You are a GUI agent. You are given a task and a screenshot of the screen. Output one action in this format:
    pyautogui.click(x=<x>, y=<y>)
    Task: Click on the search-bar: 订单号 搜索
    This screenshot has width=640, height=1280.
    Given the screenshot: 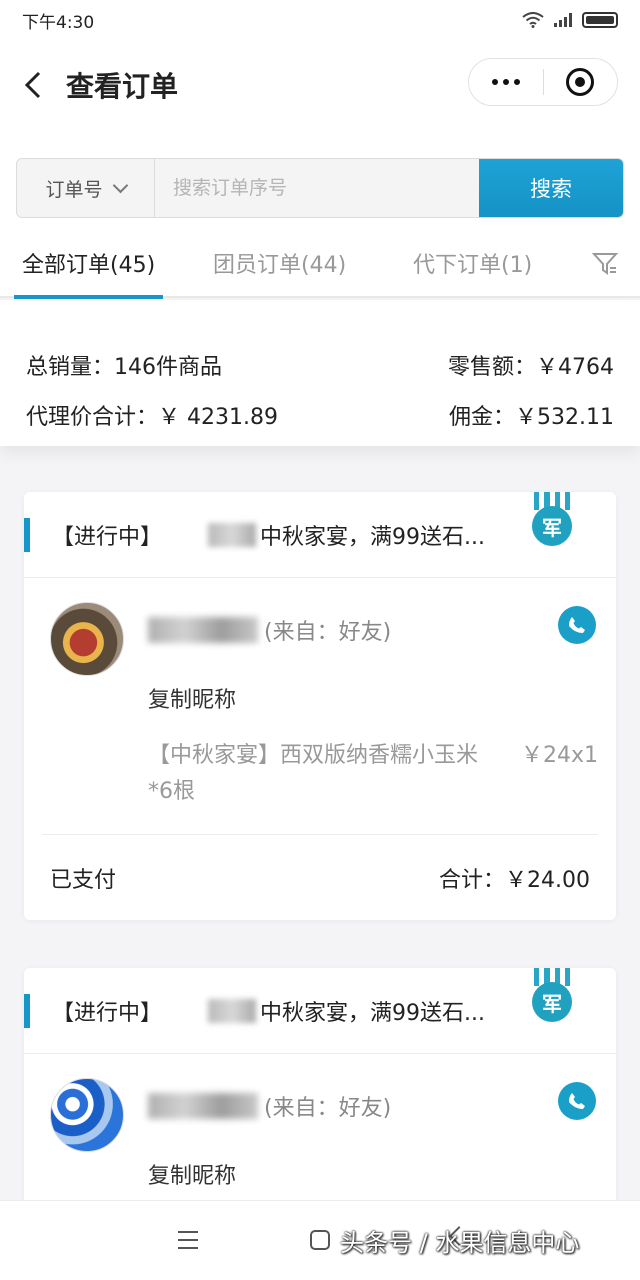 What is the action you would take?
    pyautogui.click(x=320, y=188)
    